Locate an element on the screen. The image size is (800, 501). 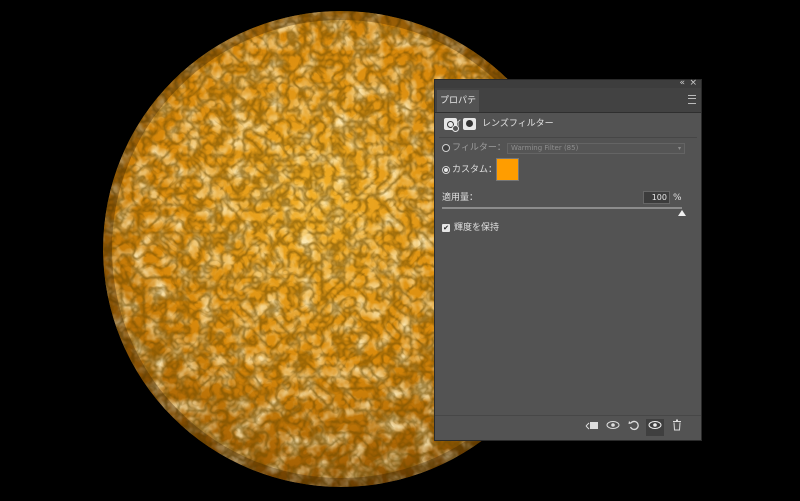
filter-dropdown: Warming Filter (85) ▾ is located at coordinates (596, 148).